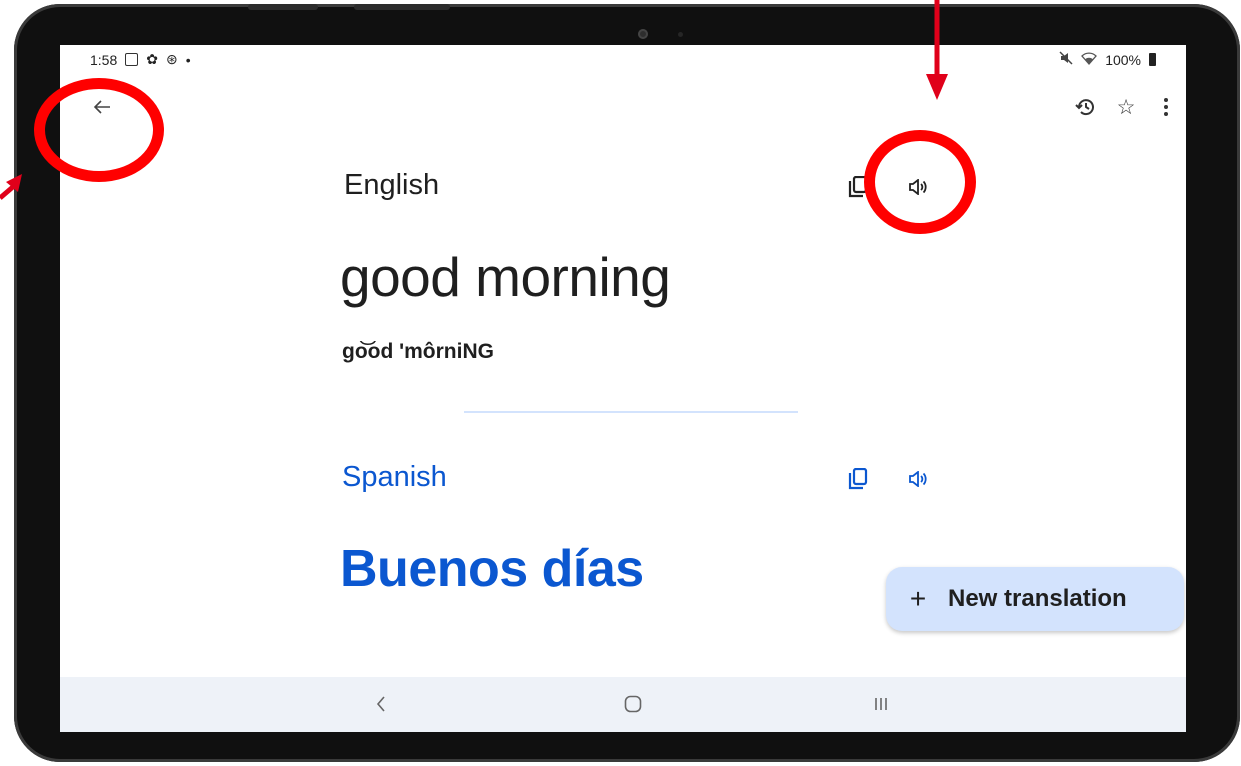 Image resolution: width=1241 pixels, height=766 pixels. What do you see at coordinates (920, 182) in the screenshot?
I see `annotation-circle-speaker` at bounding box center [920, 182].